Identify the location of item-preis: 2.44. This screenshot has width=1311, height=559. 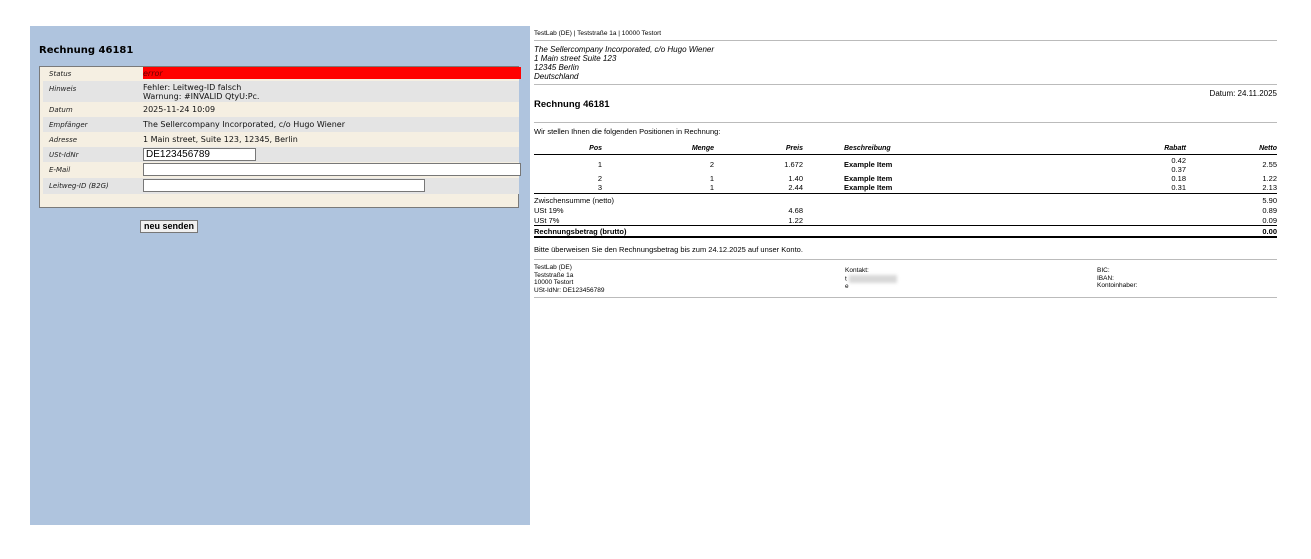
(795, 187).